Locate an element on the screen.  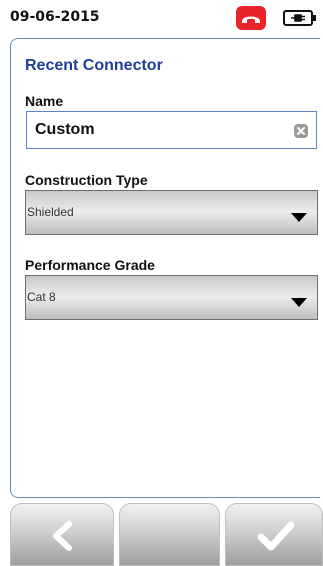
confirm-button is located at coordinates (274, 534).